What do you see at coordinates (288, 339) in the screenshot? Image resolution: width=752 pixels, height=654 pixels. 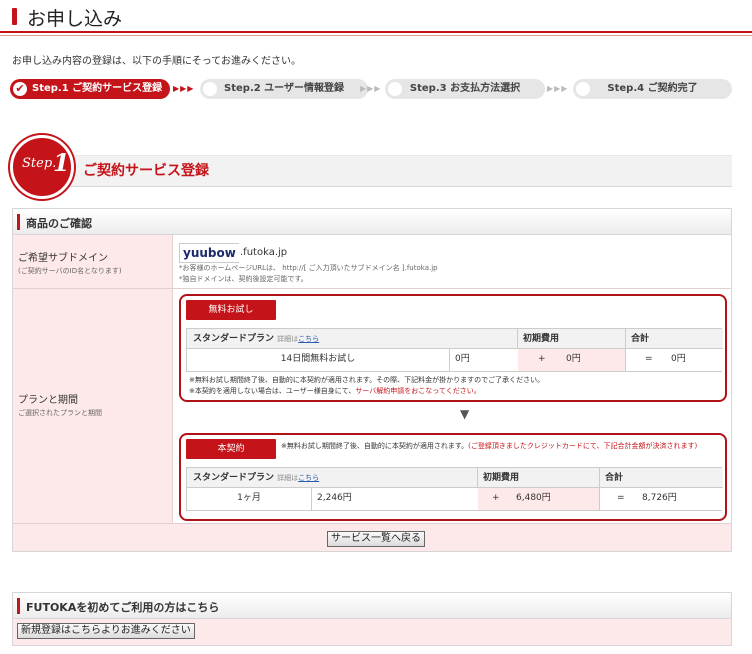 I see `trial-detail-prefix: 詳細は` at bounding box center [288, 339].